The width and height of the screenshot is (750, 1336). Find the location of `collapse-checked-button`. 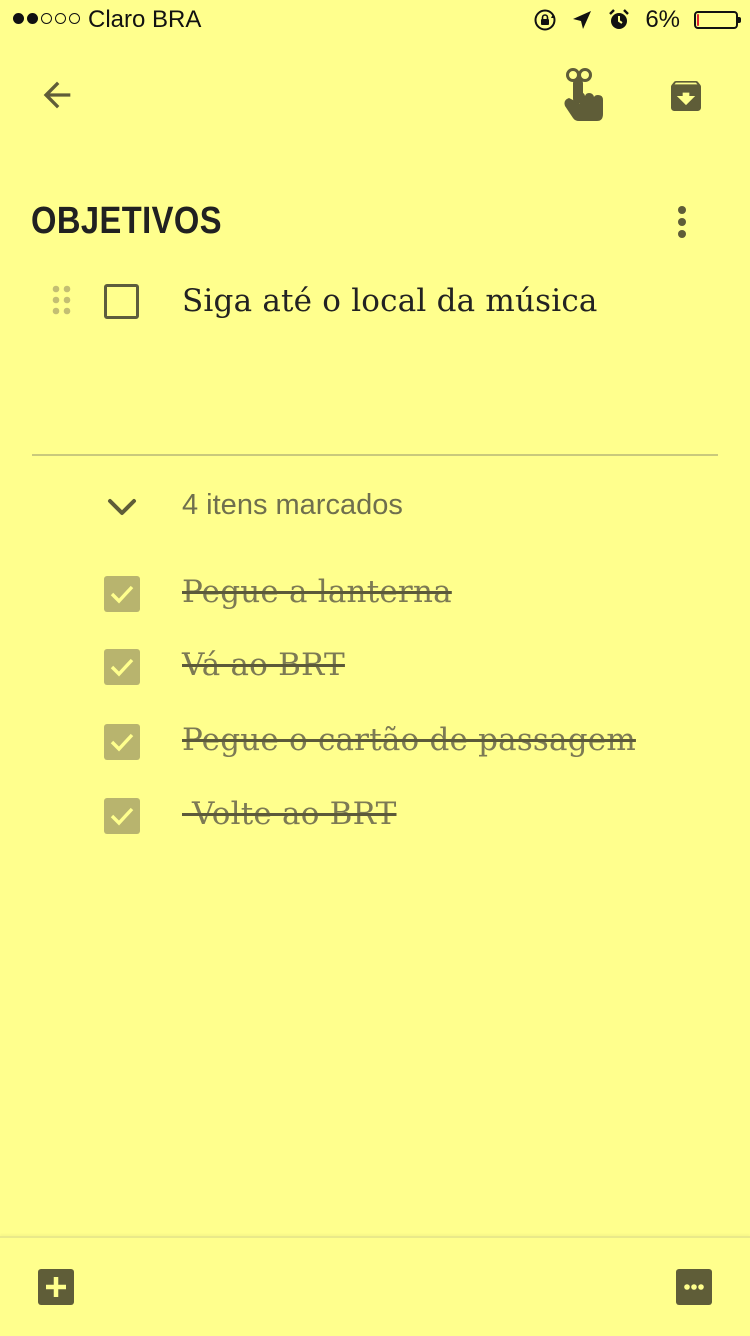

collapse-checked-button is located at coordinates (122, 508).